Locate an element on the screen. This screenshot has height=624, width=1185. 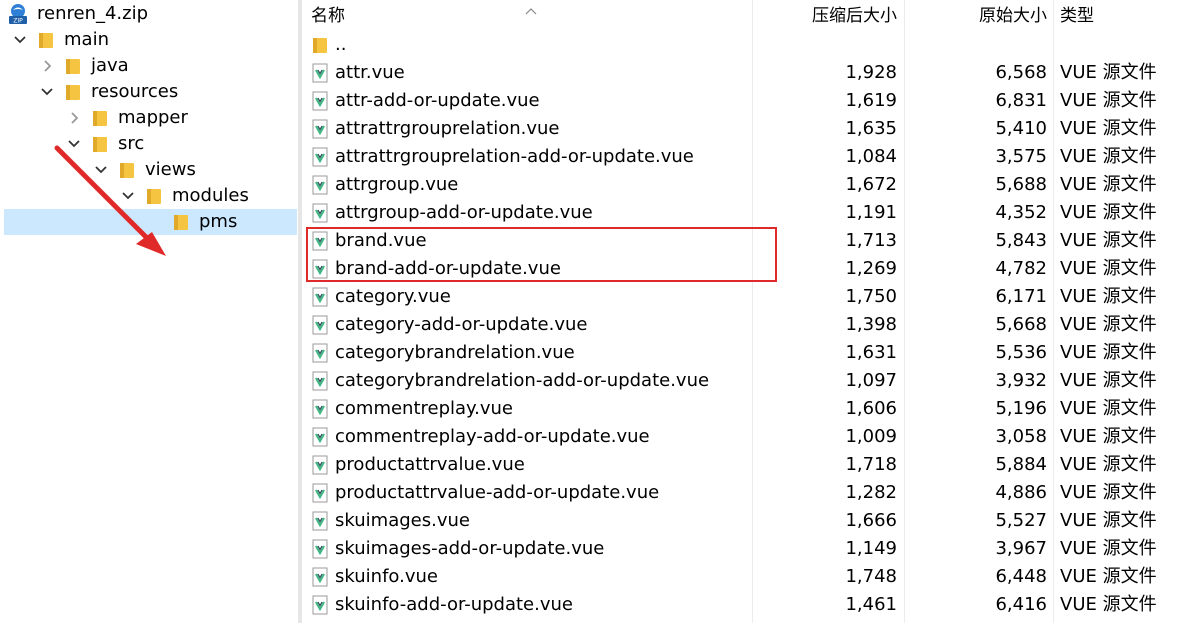
original-size: 5,410 is located at coordinates (1021, 128).